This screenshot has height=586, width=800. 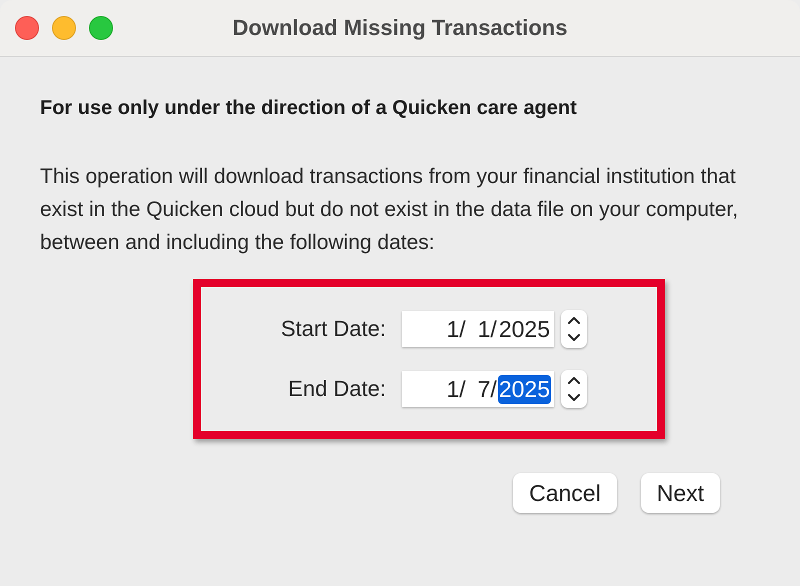 I want to click on cancel-button: Cancel, so click(x=565, y=493).